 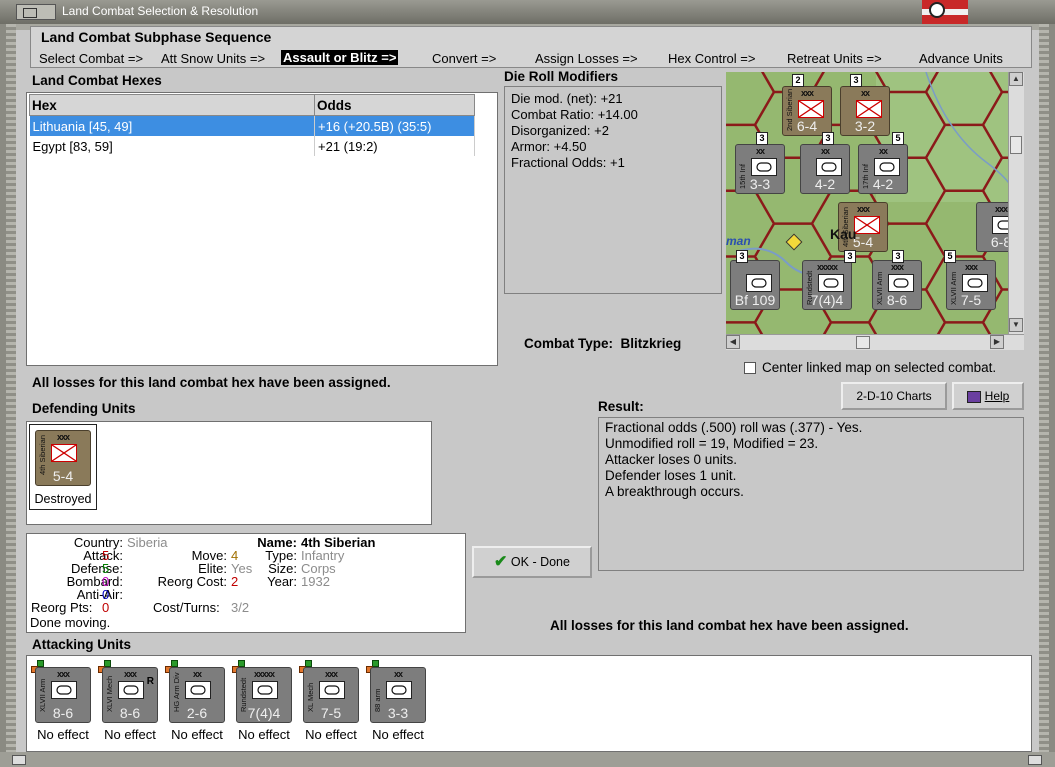 I want to click on defending-units-panel: xxx 4th Siberian 5-4 Destroyed, so click(x=229, y=473).